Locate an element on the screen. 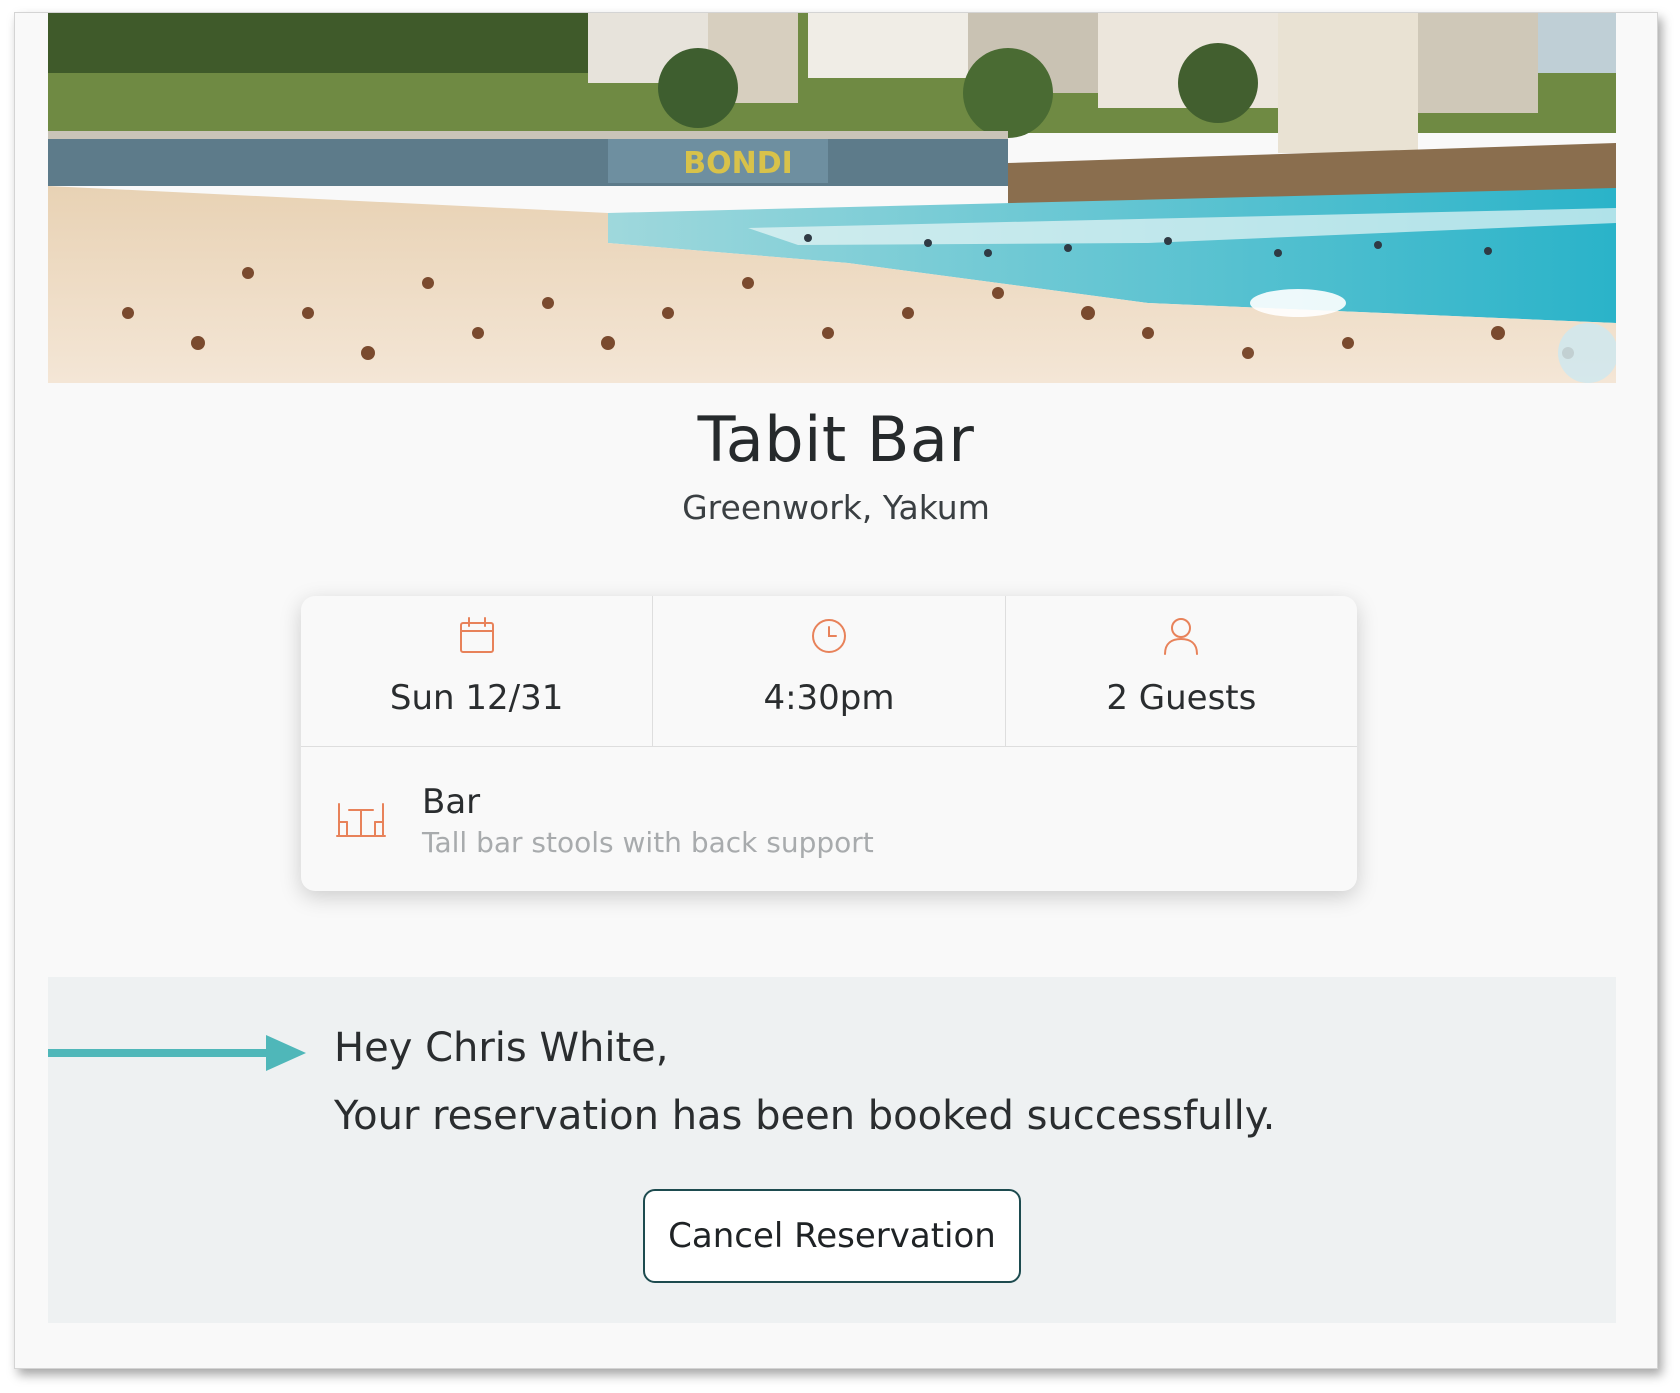 This screenshot has width=1680, height=1393. date-cell: Sun 12/31 is located at coordinates (477, 671).